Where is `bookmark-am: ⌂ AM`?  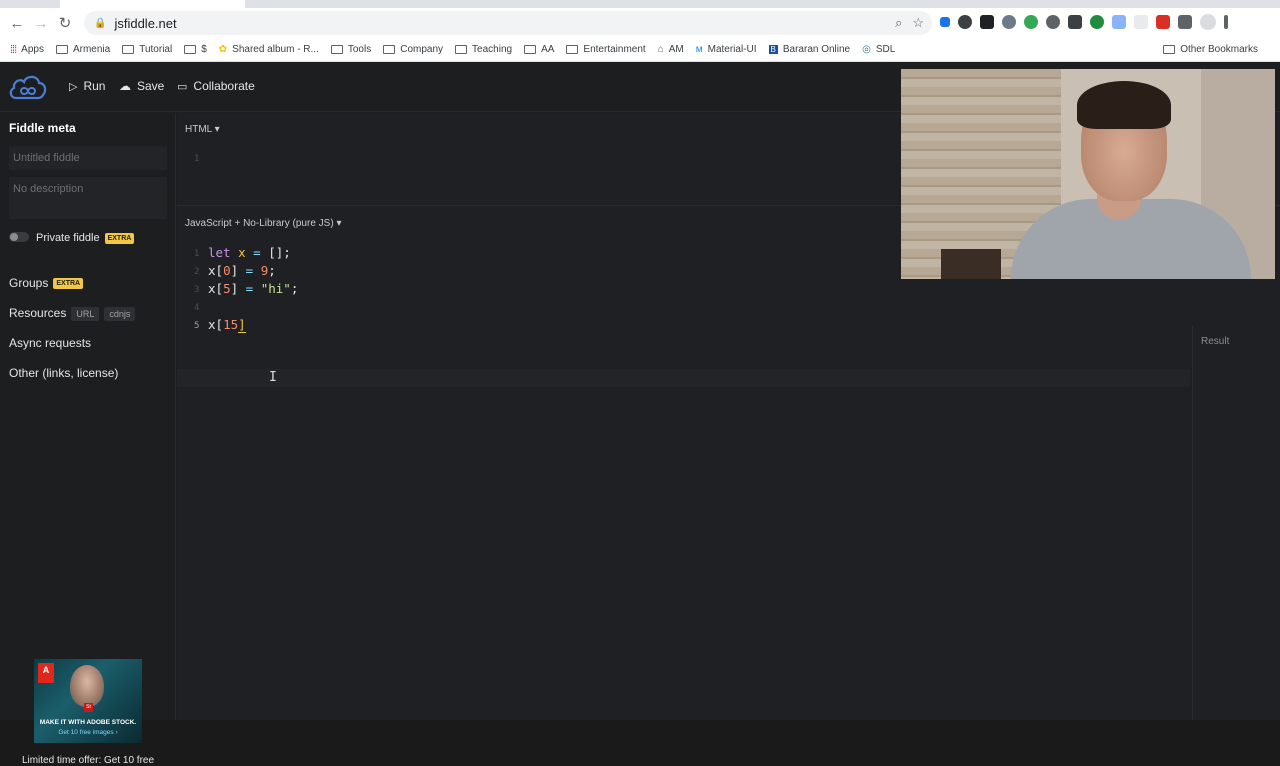
bookmark-am: ⌂ AM is located at coordinates (671, 49).